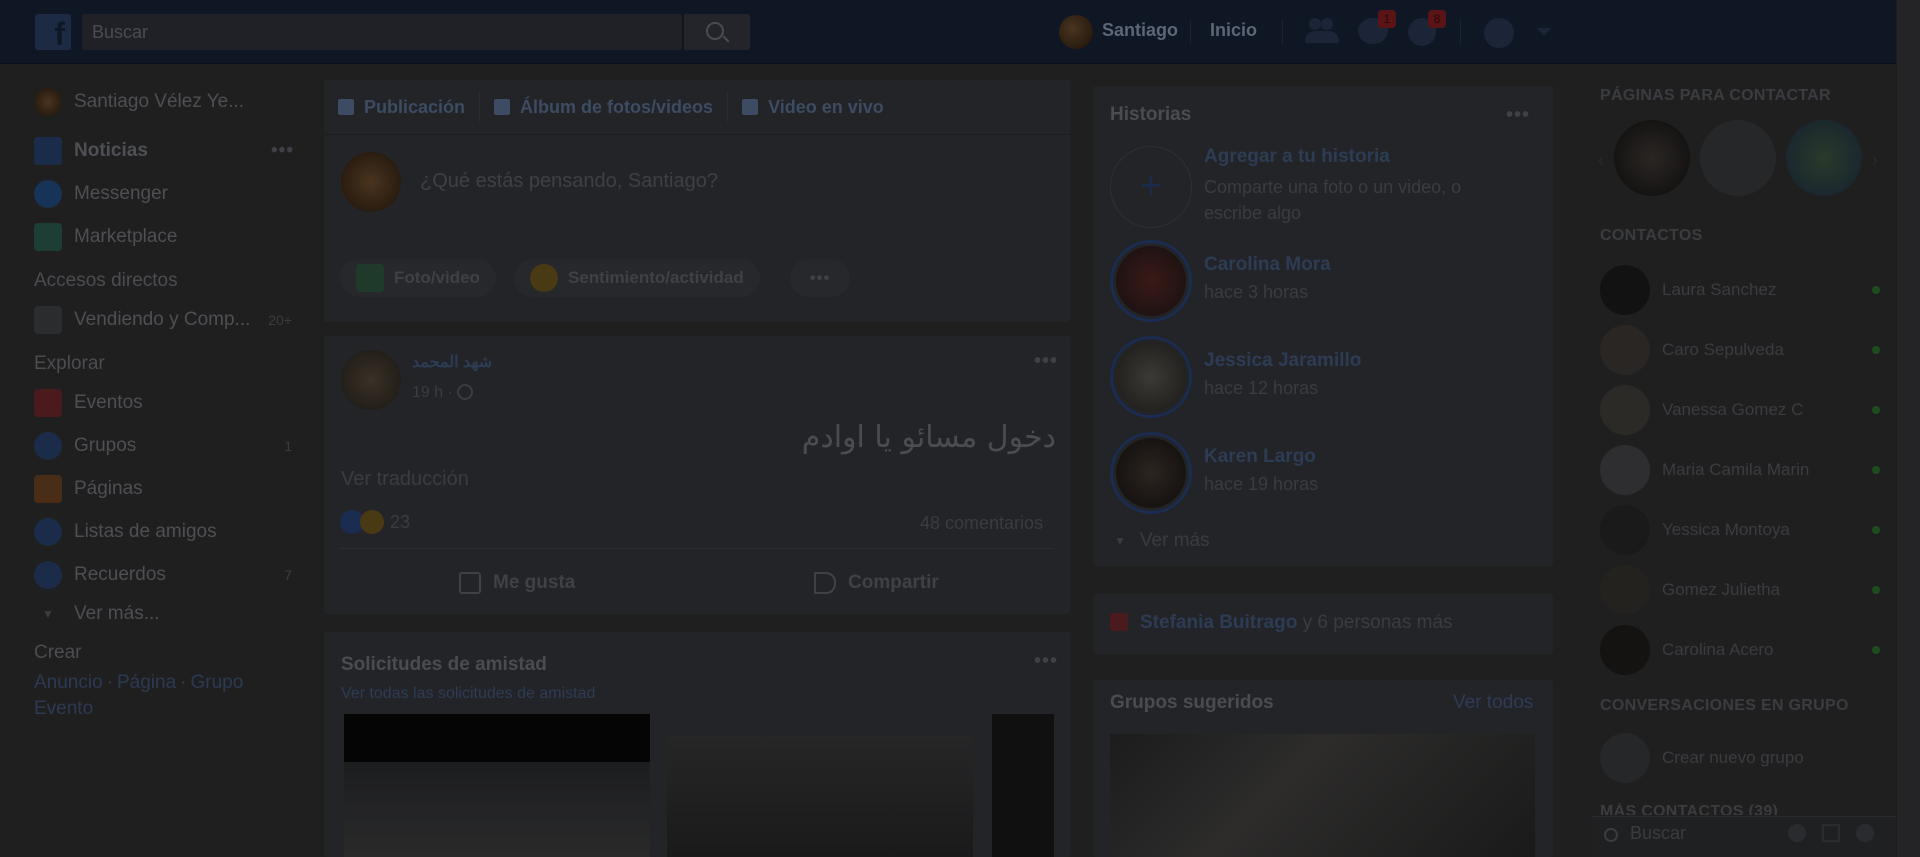 Image resolution: width=1920 pixels, height=857 pixels. Describe the element at coordinates (1162, 541) in the screenshot. I see `see-more-stories-link: ▼ Ver más` at that location.